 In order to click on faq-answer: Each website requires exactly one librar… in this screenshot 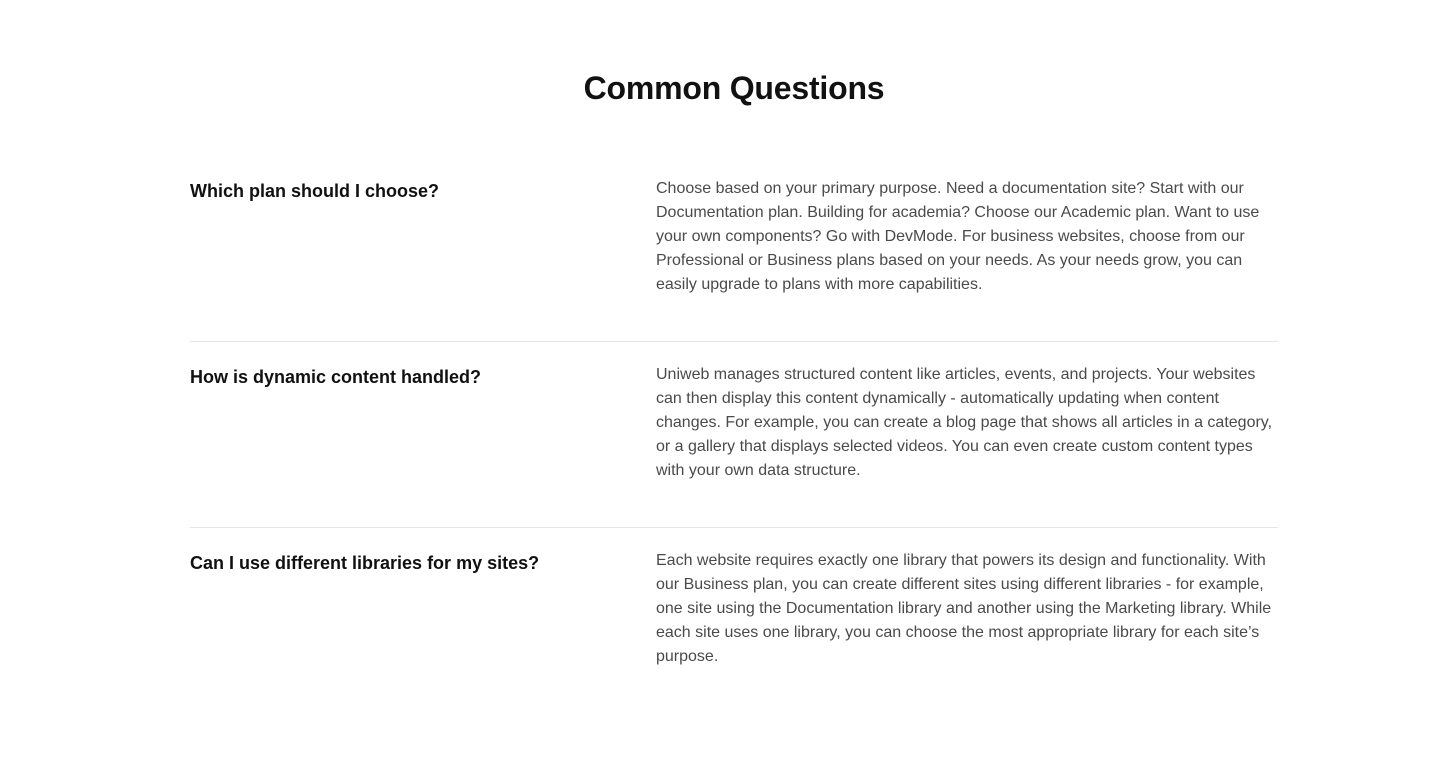, I will do `click(964, 608)`.